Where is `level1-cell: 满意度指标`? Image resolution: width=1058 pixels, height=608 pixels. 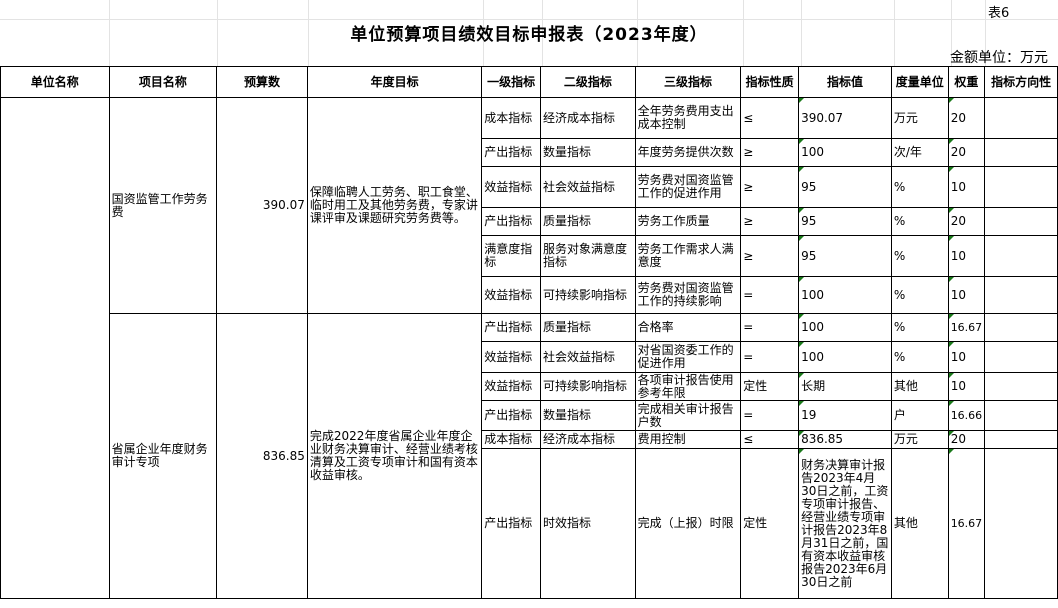 level1-cell: 满意度指标 is located at coordinates (511, 256).